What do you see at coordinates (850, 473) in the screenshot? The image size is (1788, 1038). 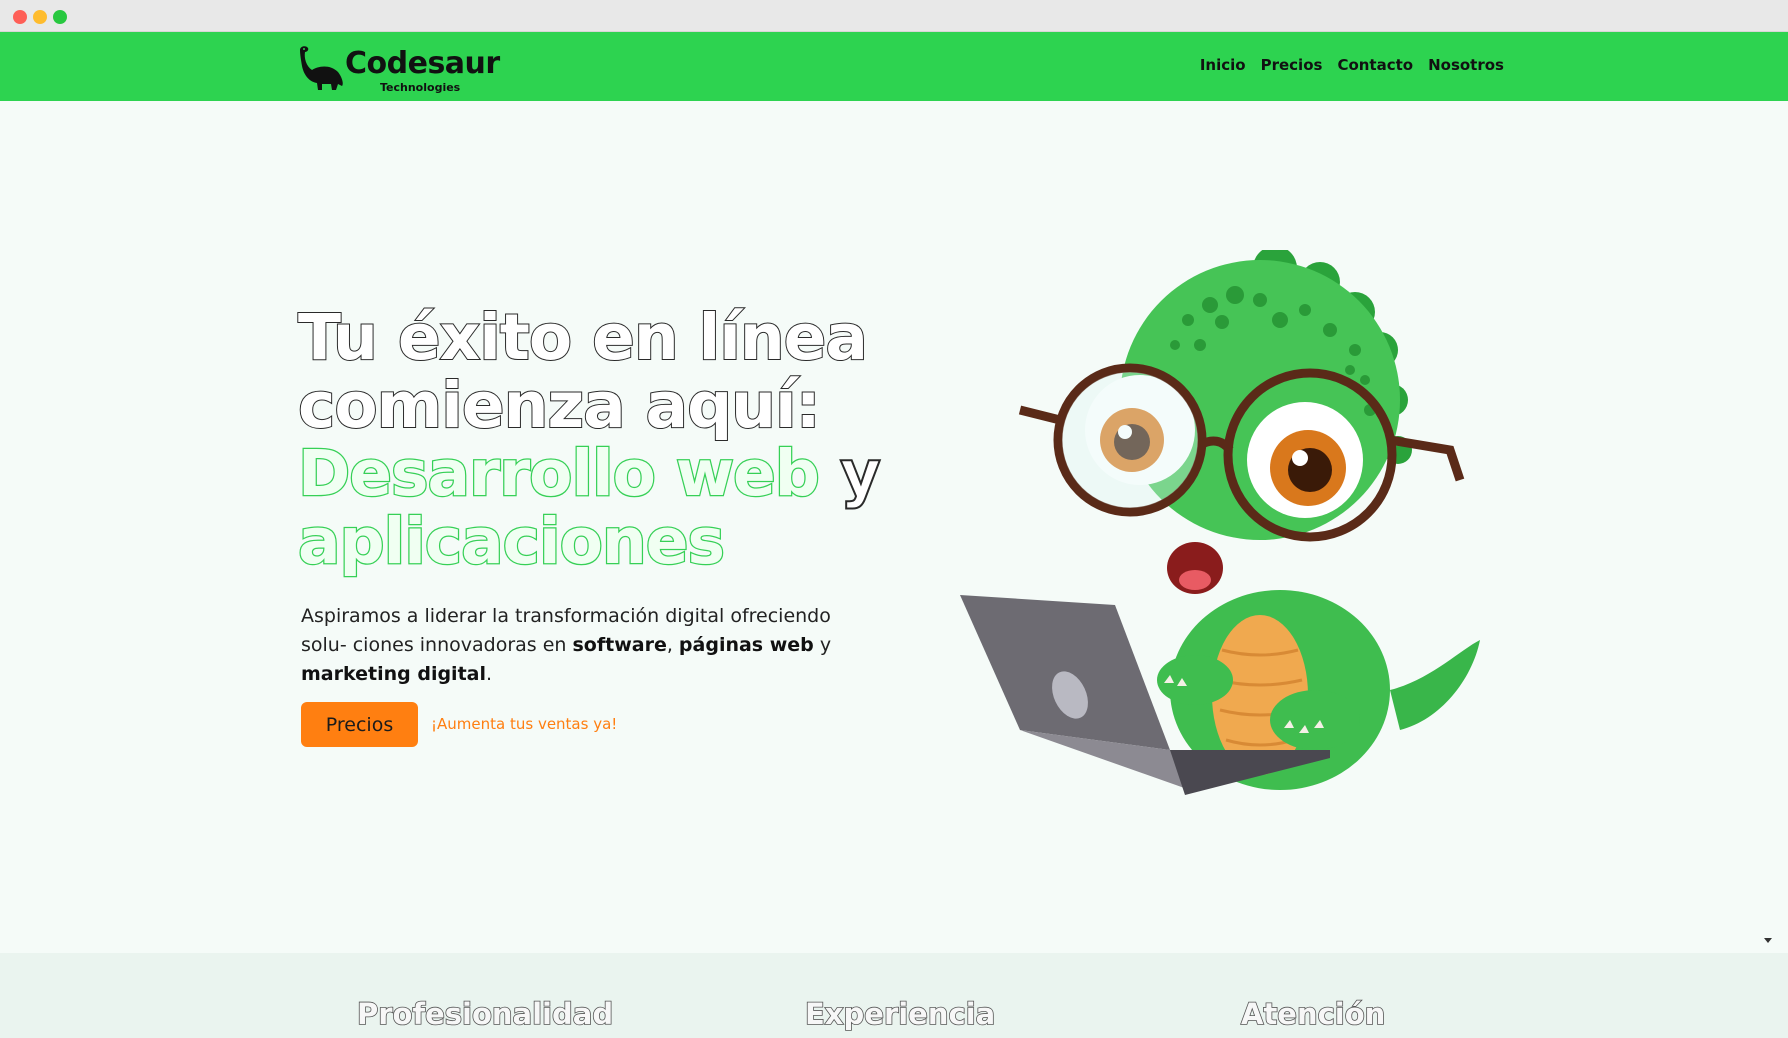 I see `hero-title-and: y` at bounding box center [850, 473].